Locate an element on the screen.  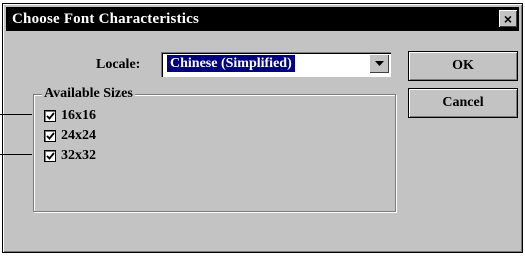
leader-line-16x16 is located at coordinates (16, 114).